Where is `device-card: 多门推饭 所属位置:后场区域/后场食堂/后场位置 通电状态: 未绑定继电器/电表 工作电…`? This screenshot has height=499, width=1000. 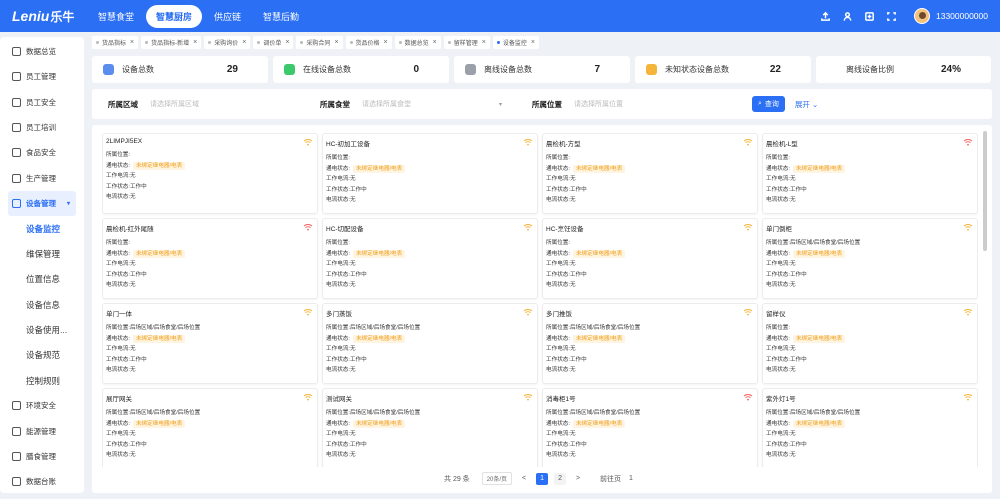 device-card: 多门推饭 所属位置:后场区域/后场食堂/后场位置 通电状态: 未绑定继电器/电表 工作电… is located at coordinates (650, 343).